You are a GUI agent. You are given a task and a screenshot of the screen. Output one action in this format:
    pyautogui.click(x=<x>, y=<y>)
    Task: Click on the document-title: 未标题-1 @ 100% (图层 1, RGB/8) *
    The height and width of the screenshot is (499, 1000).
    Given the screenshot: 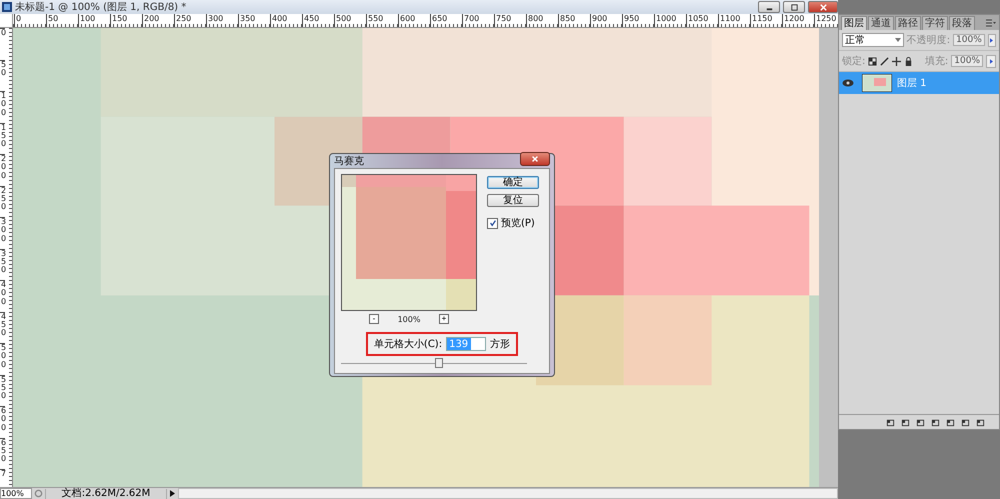 What is the action you would take?
    pyautogui.click(x=100, y=7)
    